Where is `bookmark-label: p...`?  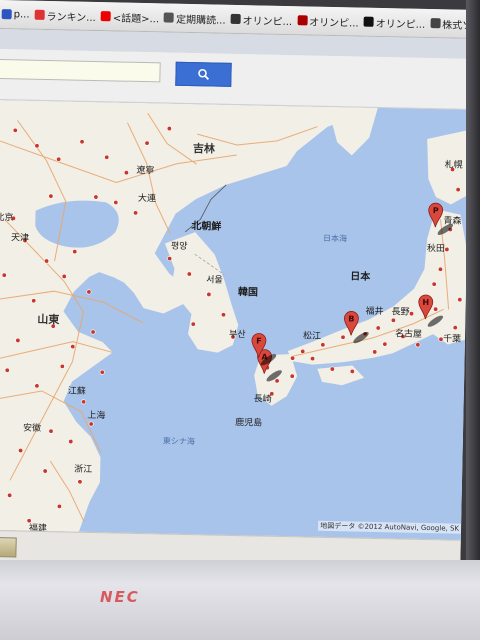
bookmark-label: p... is located at coordinates (21, 14).